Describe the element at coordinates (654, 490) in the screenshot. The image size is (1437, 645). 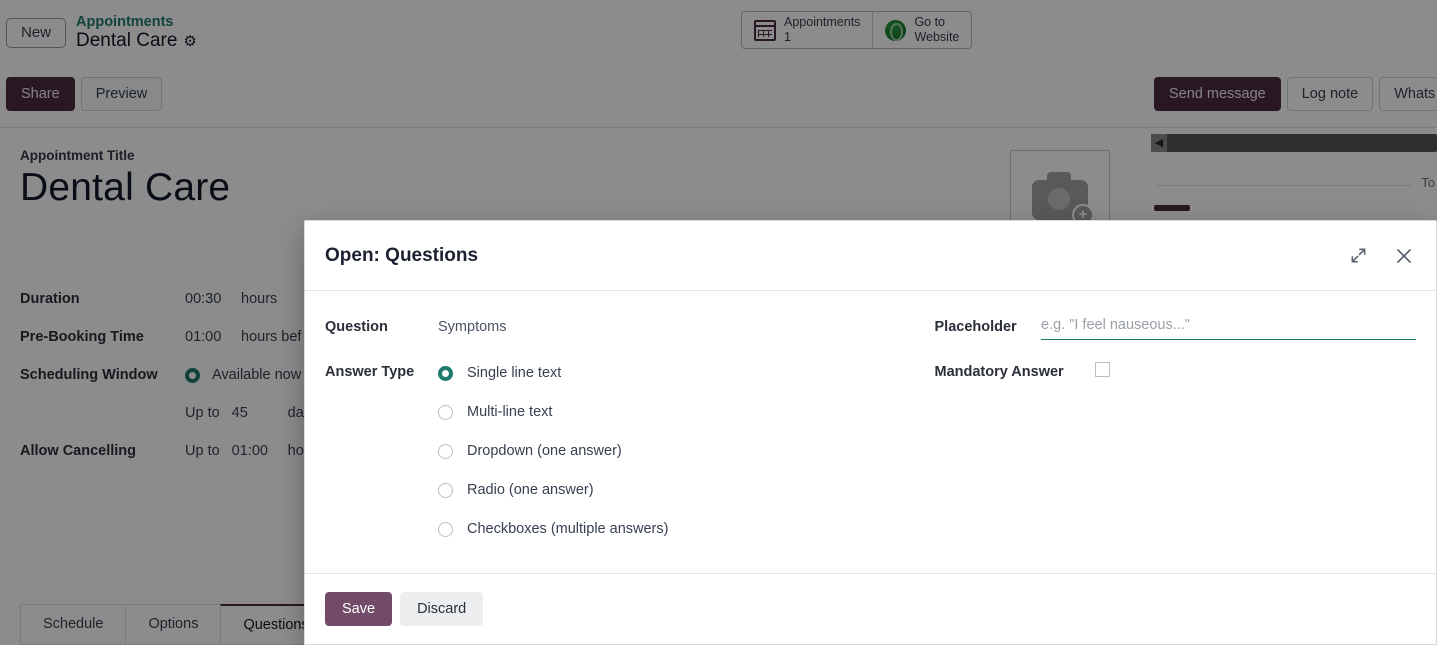
I see `radio-option-radio: Radio (one answer)` at that location.